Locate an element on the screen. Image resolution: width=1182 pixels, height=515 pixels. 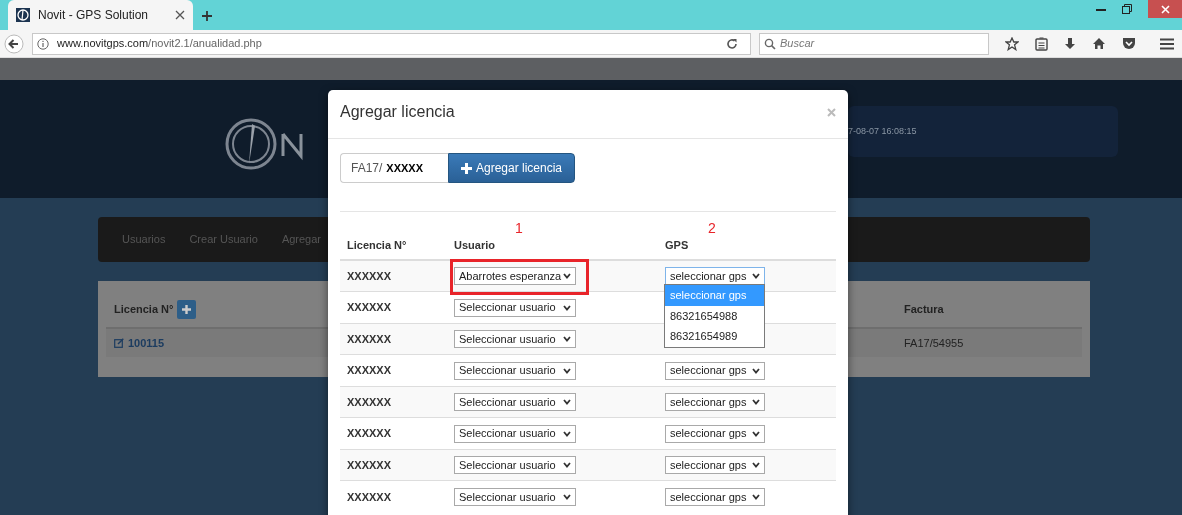
annotation-number: 2 is located at coordinates (712, 228).